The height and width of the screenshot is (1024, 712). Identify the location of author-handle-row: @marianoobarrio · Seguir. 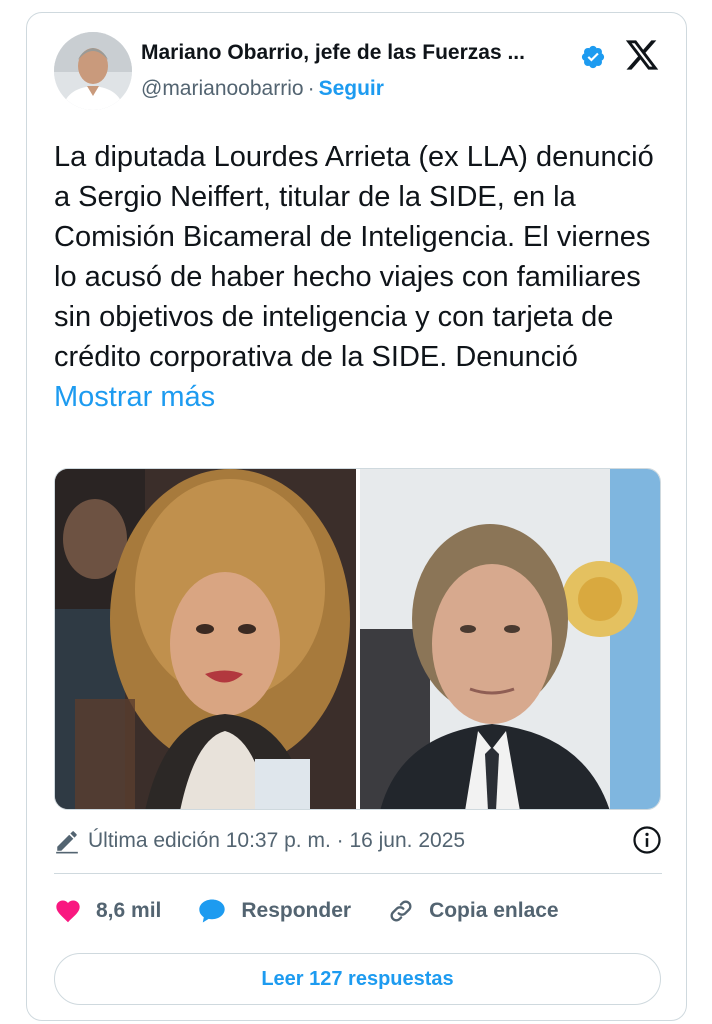
(262, 89).